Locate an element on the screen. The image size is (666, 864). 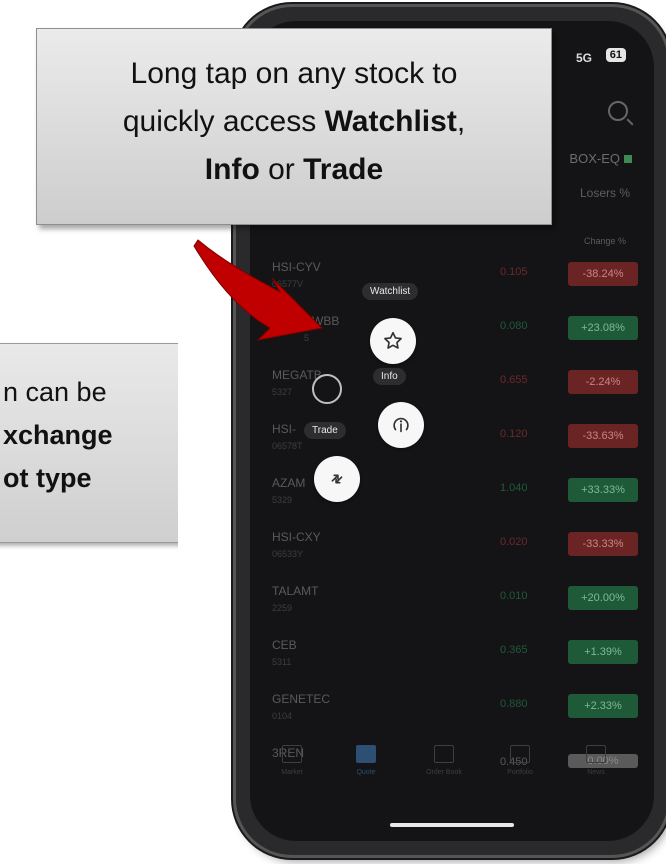
change-badge: +1.39% is located at coordinates (603, 652).